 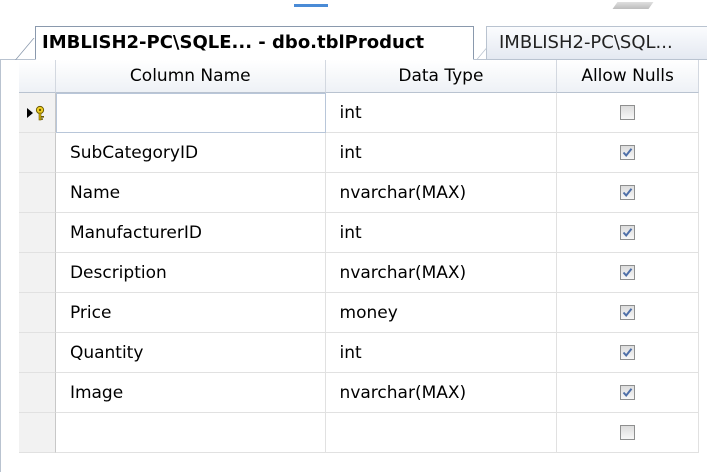 What do you see at coordinates (190, 76) in the screenshot?
I see `column-name-header: Column Name` at bounding box center [190, 76].